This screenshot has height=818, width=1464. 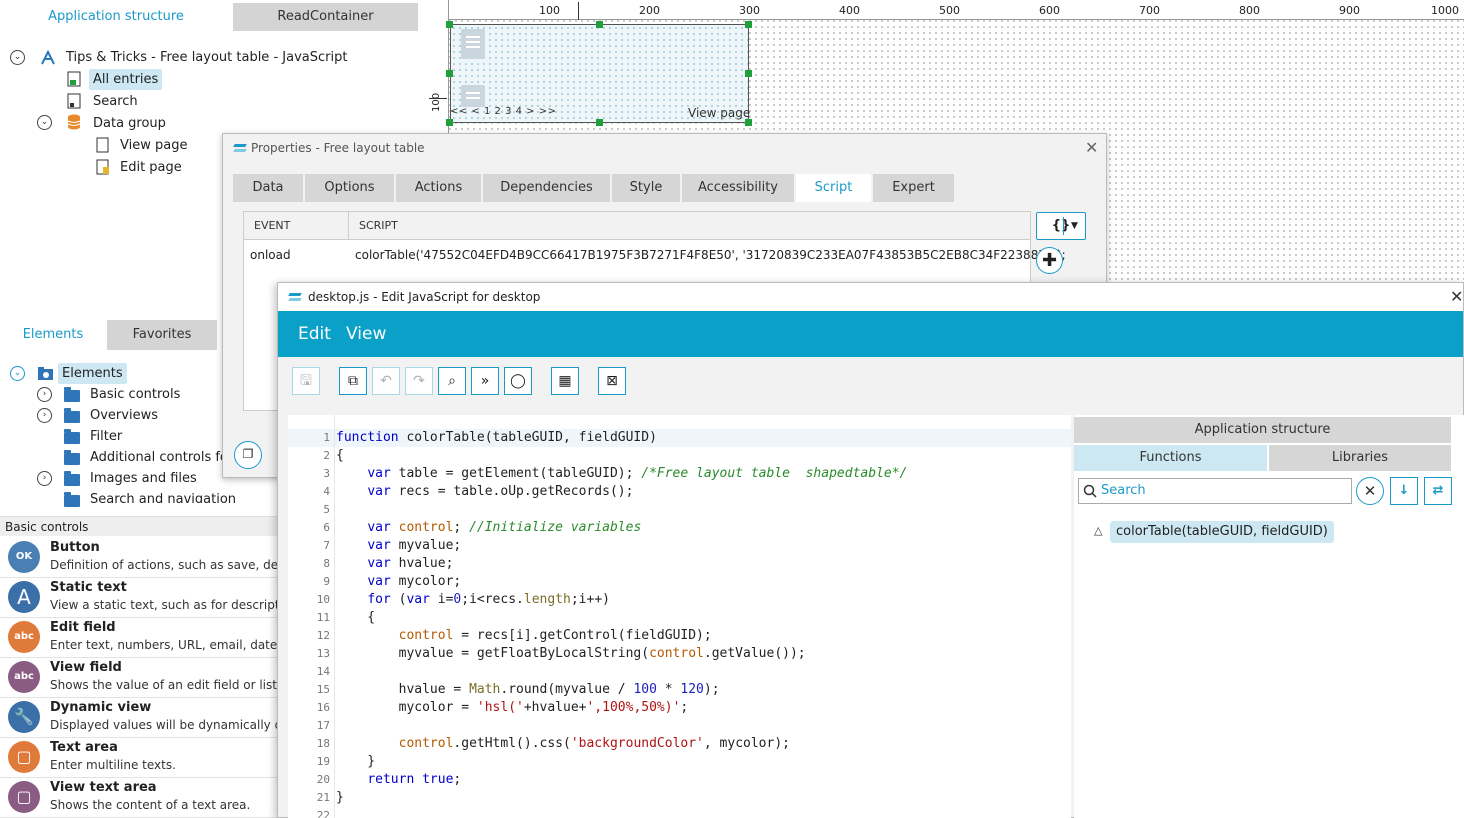 I want to click on tree-item-basic-controls: Basic controls, so click(x=135, y=394).